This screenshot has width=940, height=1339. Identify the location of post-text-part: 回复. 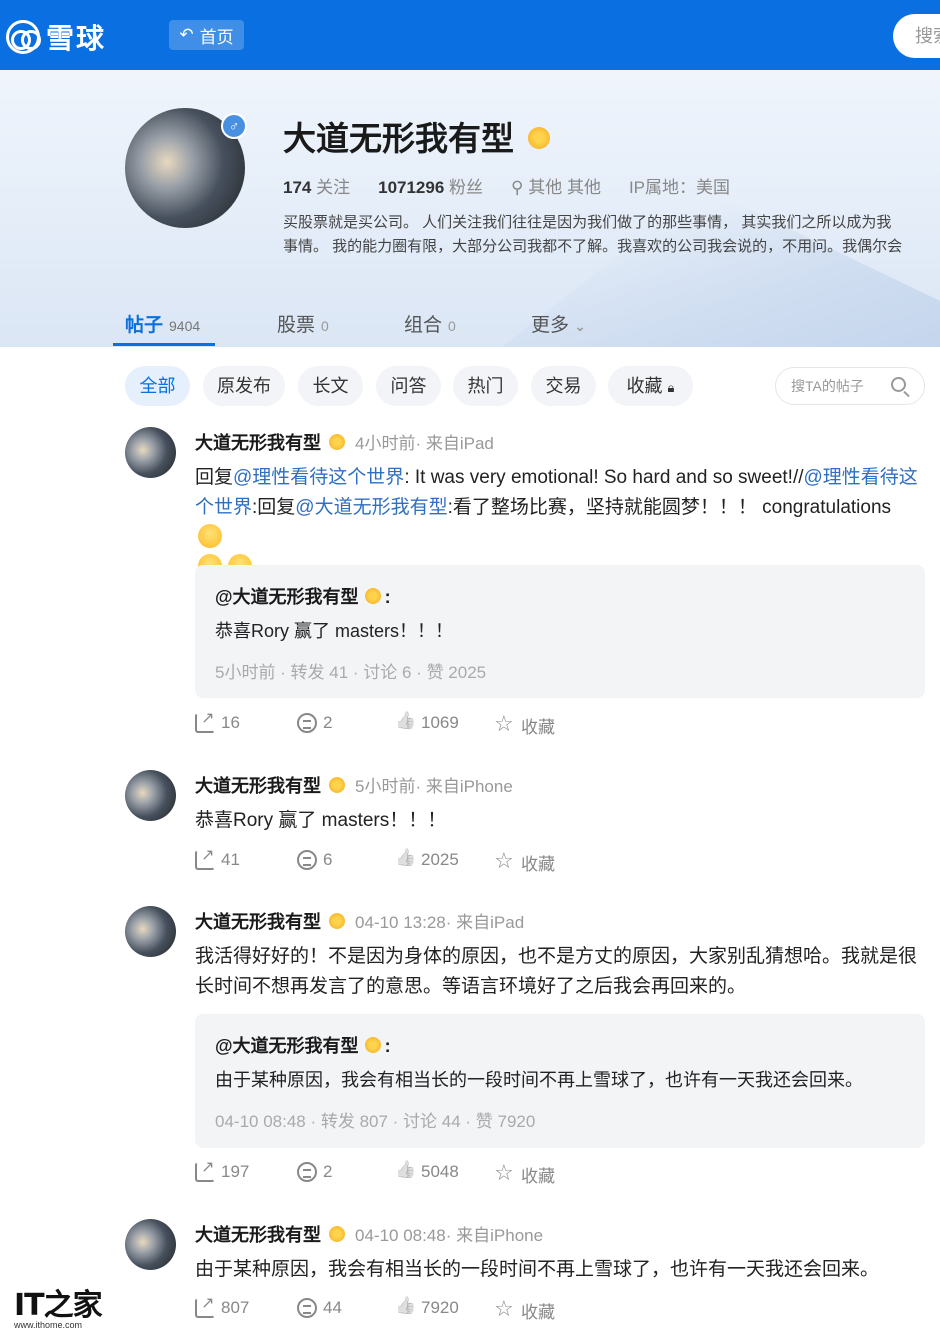
(214, 477).